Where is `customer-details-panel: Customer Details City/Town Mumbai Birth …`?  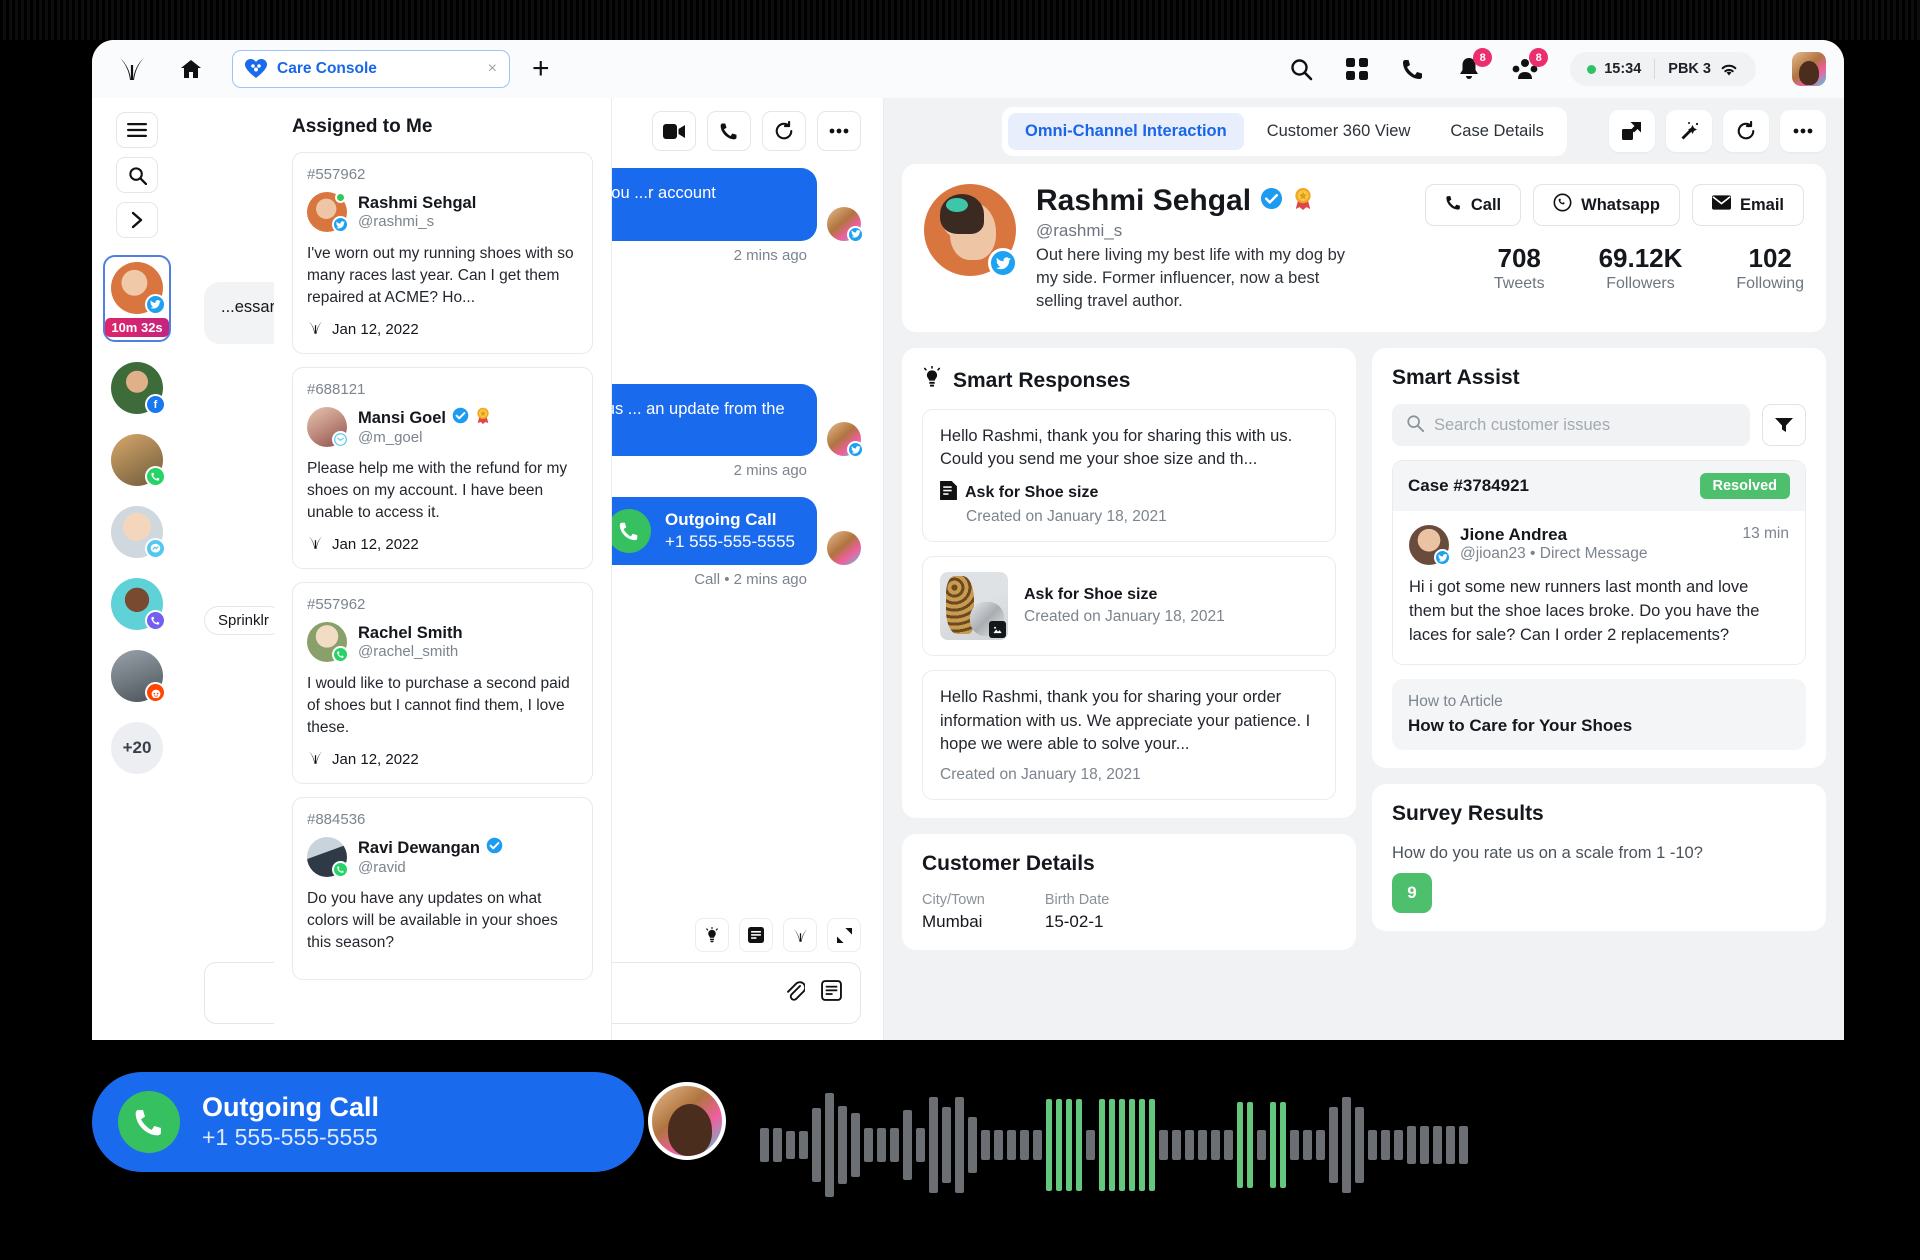 customer-details-panel: Customer Details City/Town Mumbai Birth … is located at coordinates (1129, 891).